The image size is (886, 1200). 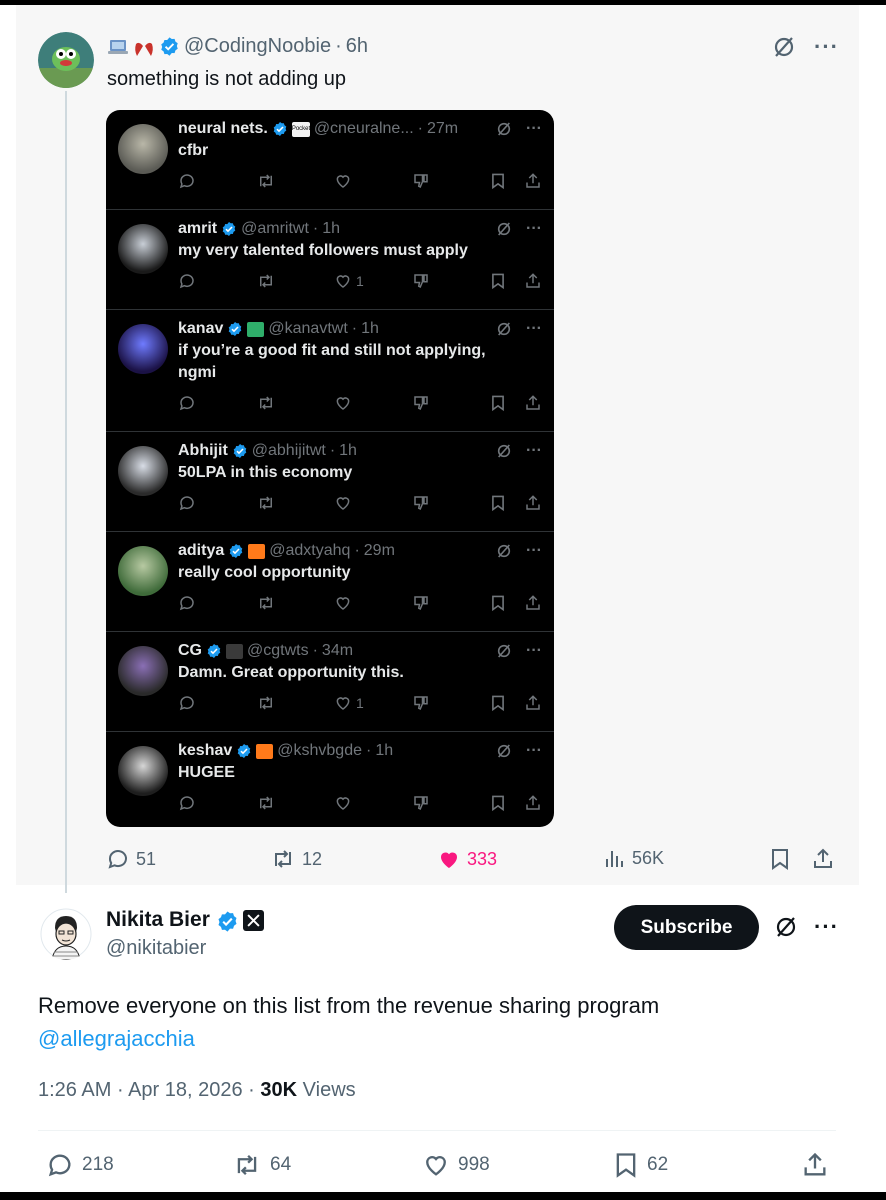 What do you see at coordinates (686, 927) in the screenshot?
I see `subscribe-button: Subscribe` at bounding box center [686, 927].